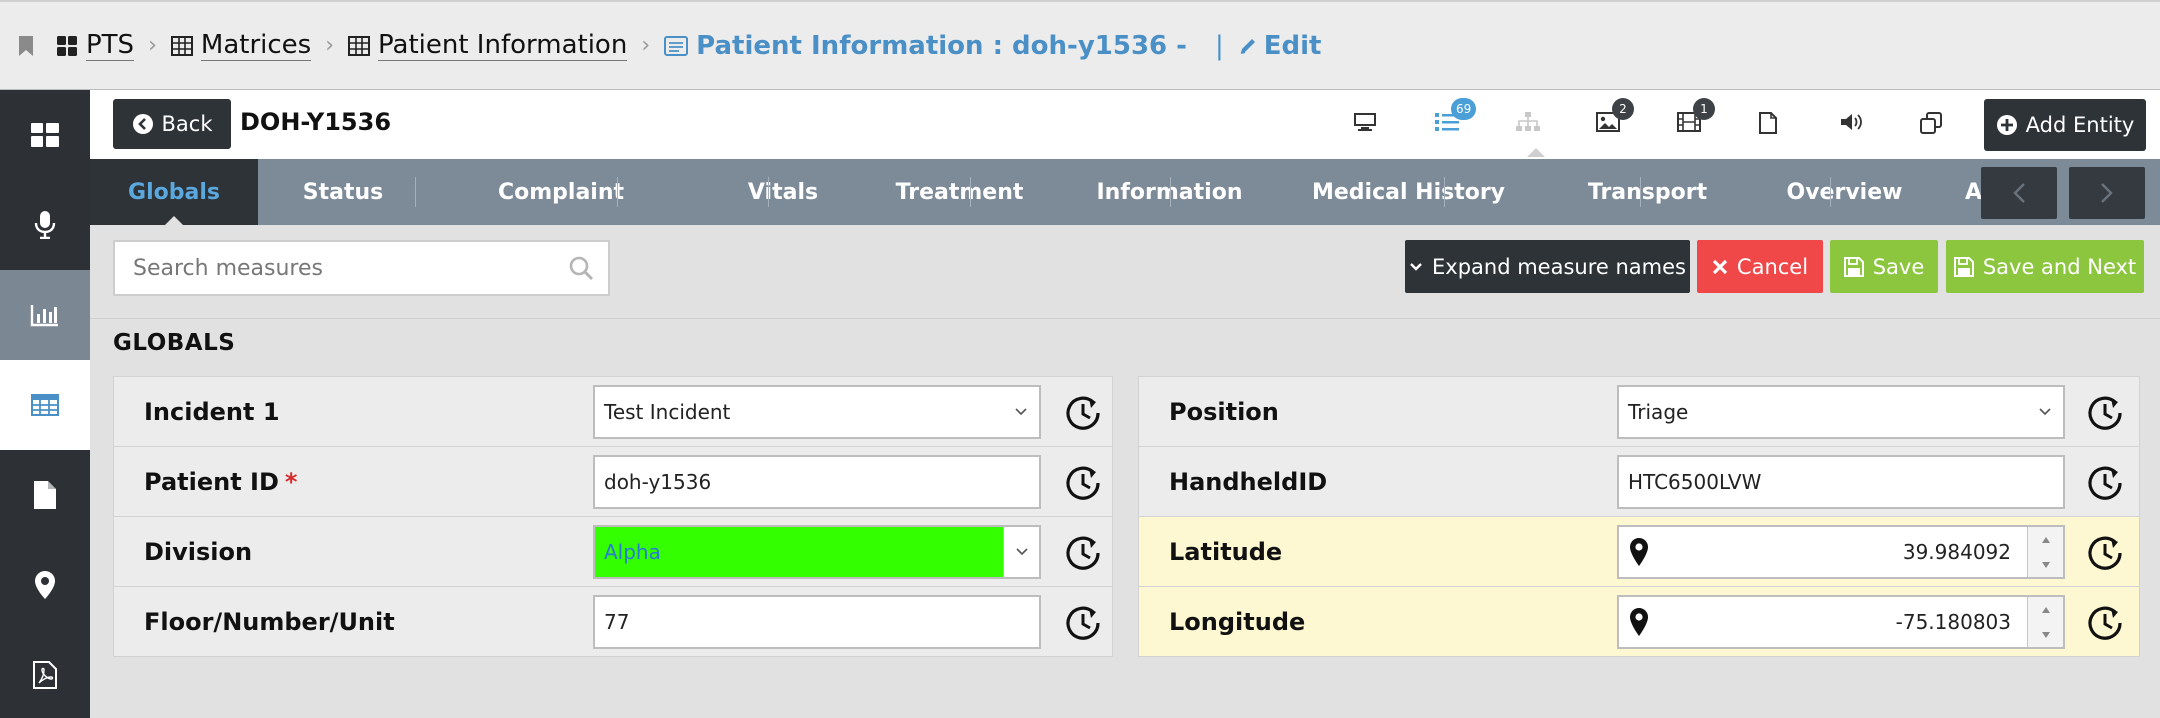 This screenshot has height=718, width=2160. What do you see at coordinates (1528, 122) in the screenshot?
I see `hierarchy-icon` at bounding box center [1528, 122].